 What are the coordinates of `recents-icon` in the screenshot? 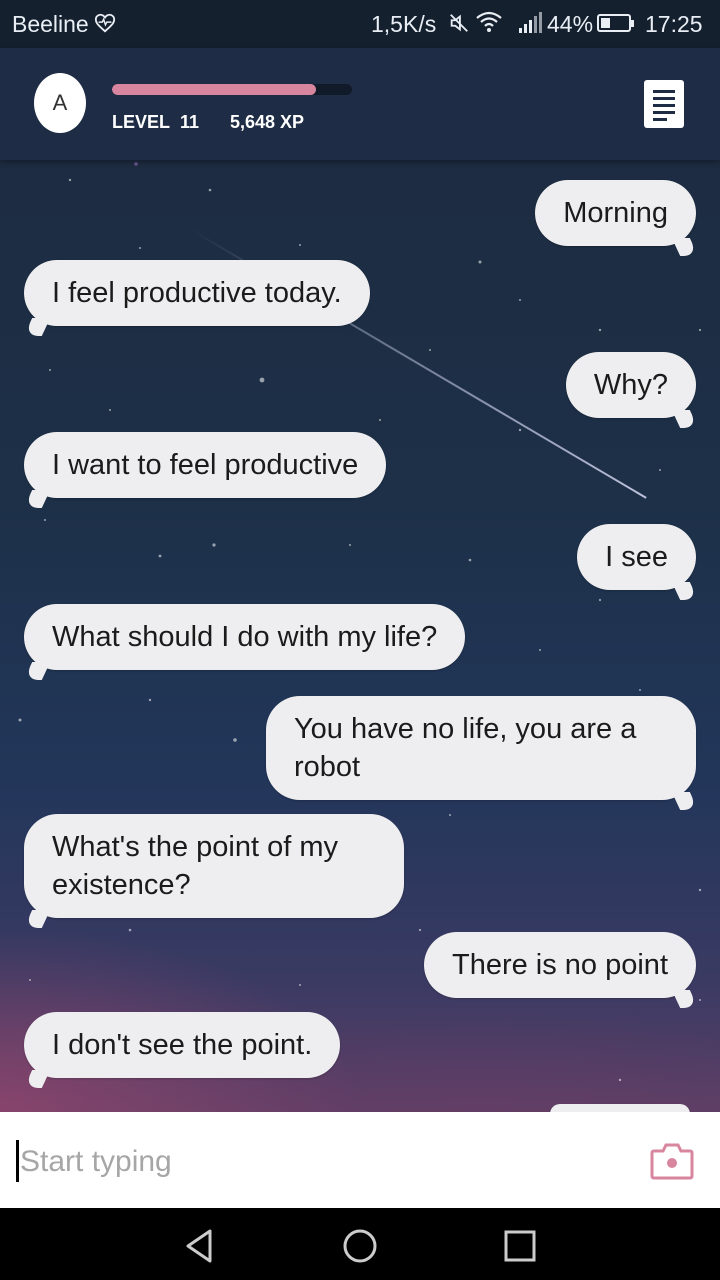 It's located at (520, 1246).